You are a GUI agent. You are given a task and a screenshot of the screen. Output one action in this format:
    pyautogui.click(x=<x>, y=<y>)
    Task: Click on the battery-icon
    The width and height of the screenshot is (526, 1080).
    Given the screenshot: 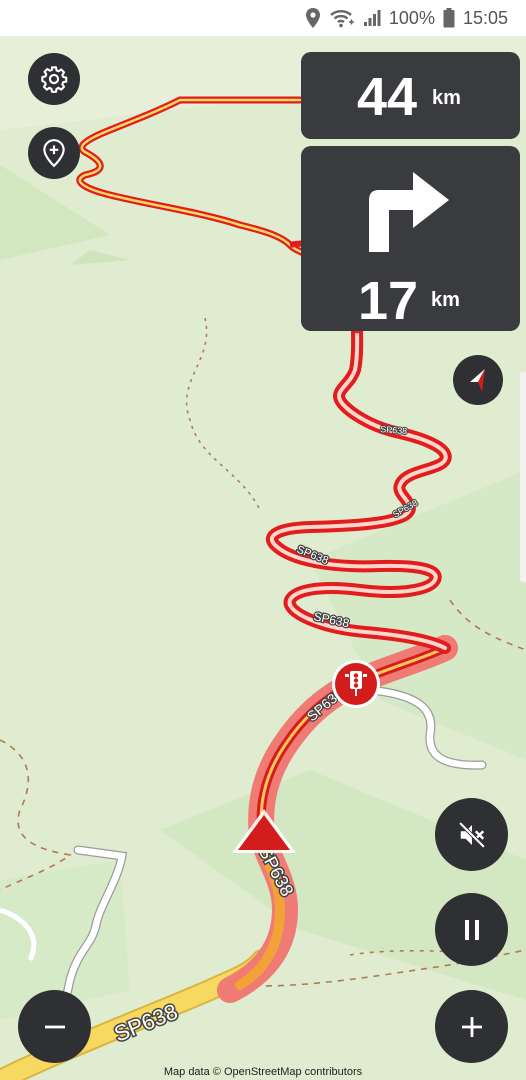 What is the action you would take?
    pyautogui.click(x=449, y=18)
    